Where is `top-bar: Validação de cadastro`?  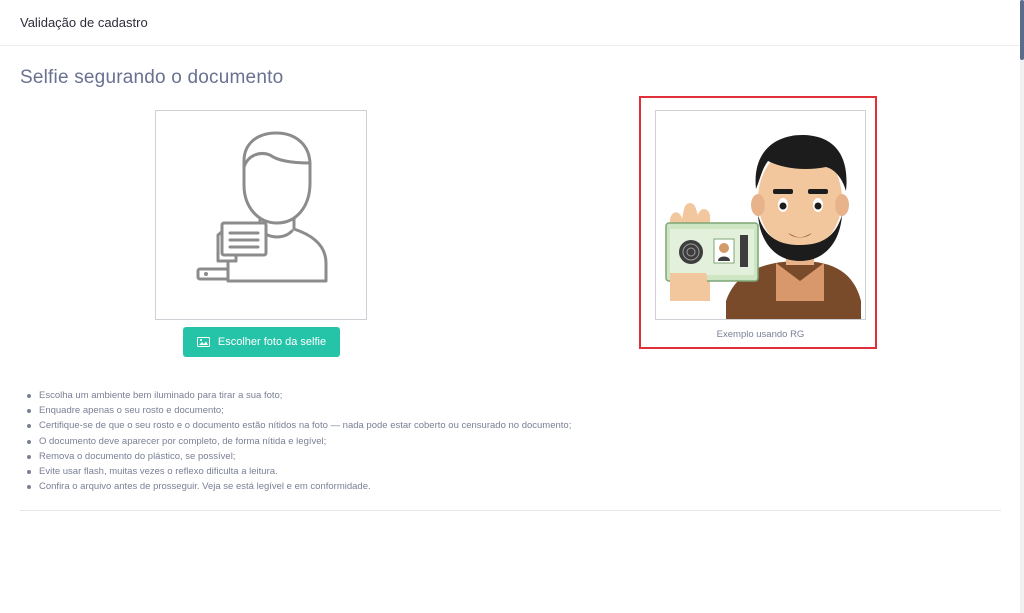
top-bar: Validação de cadastro is located at coordinates (510, 23).